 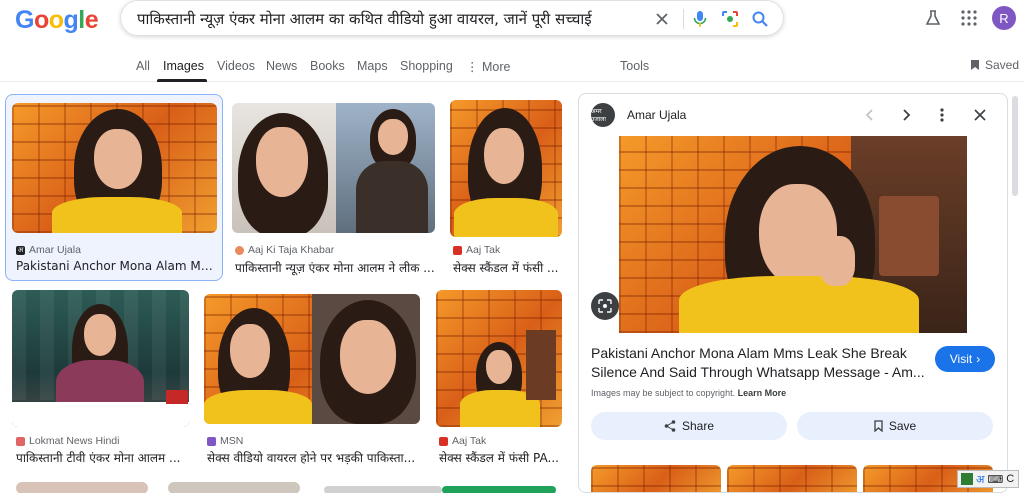 I want to click on visit-button: Visit ›, so click(x=965, y=359).